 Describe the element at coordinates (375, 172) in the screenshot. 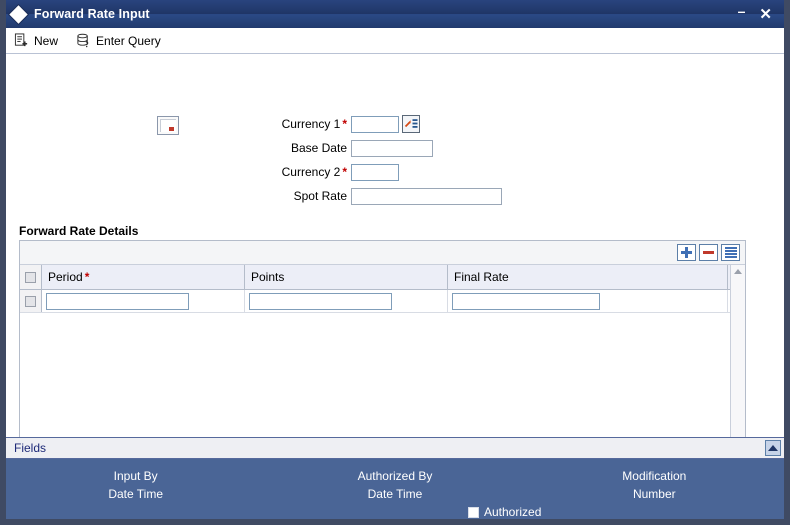

I see `currency-2-input` at that location.